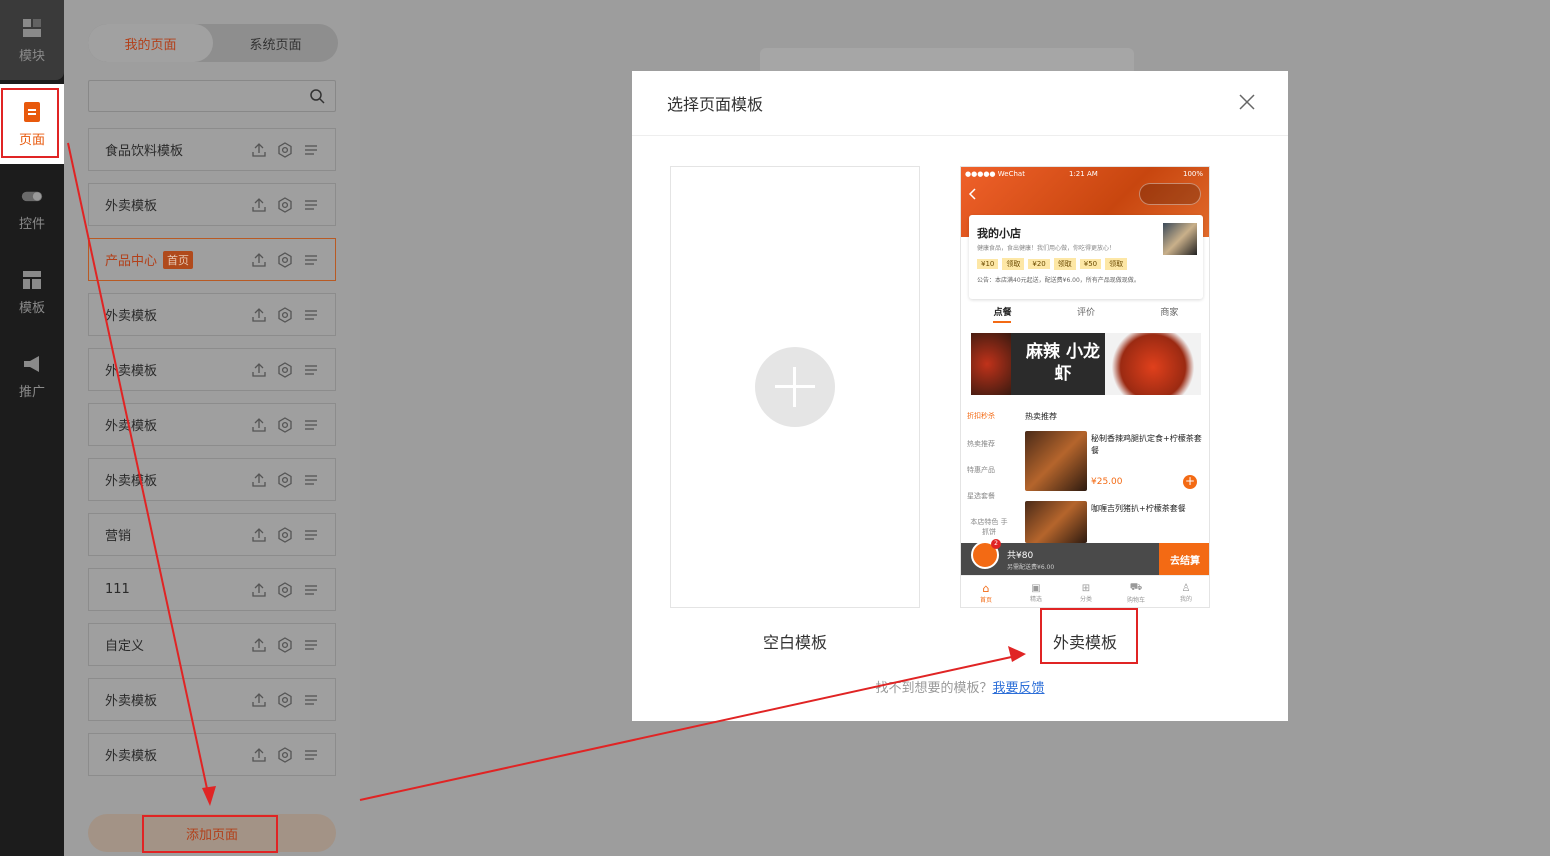  What do you see at coordinates (1169, 313) in the screenshot?
I see `tab-merchant: 商家` at bounding box center [1169, 313].